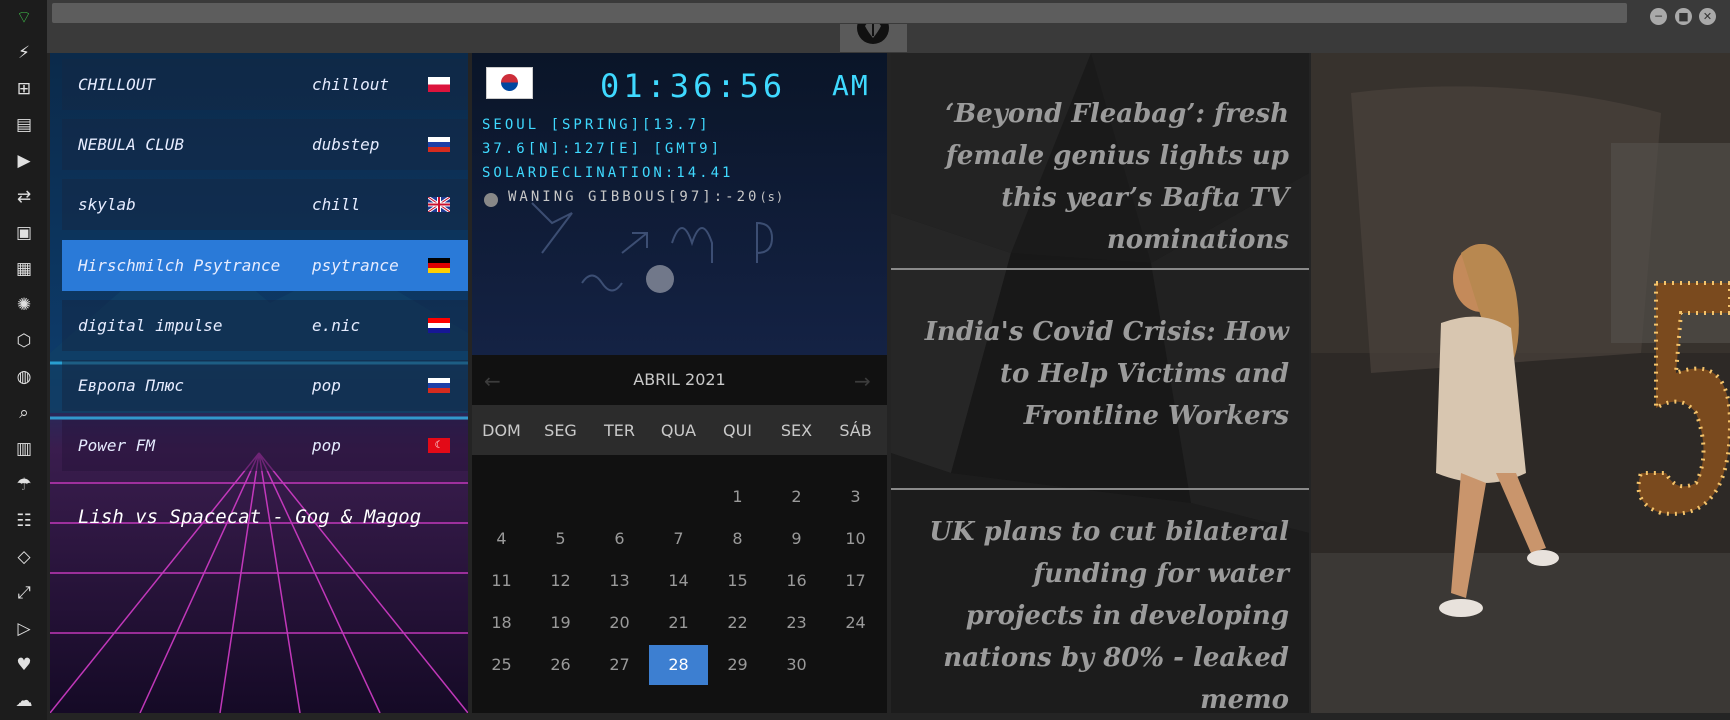 This screenshot has height=720, width=1730. What do you see at coordinates (737, 623) in the screenshot?
I see `calendar-day: 22` at bounding box center [737, 623].